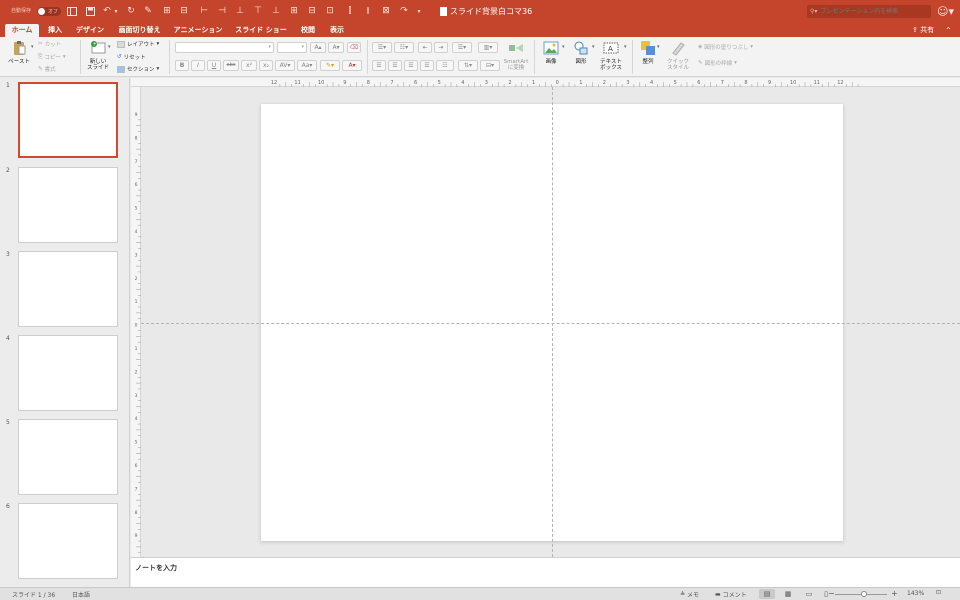 Image resolution: width=960 pixels, height=600 pixels. Describe the element at coordinates (767, 594) in the screenshot. I see `normal-view-icon: ▤` at that location.